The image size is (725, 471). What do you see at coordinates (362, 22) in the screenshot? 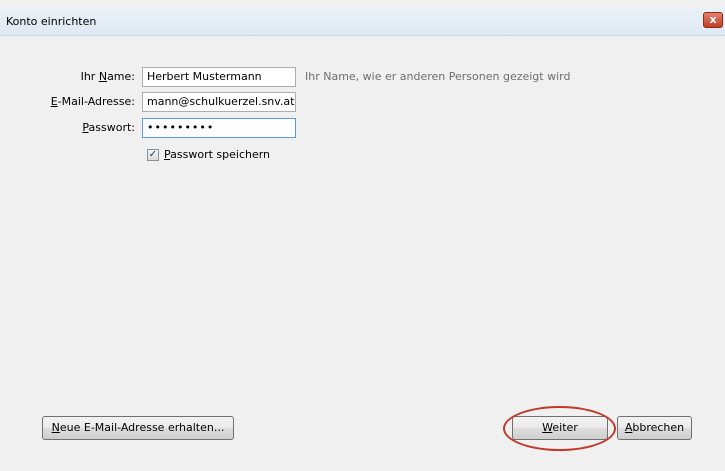
I see `title-bar: Konto einrichten x` at bounding box center [362, 22].